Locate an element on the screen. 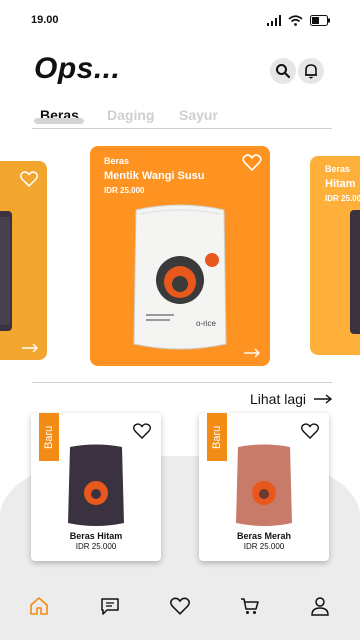  nav-cart is located at coordinates (250, 606).